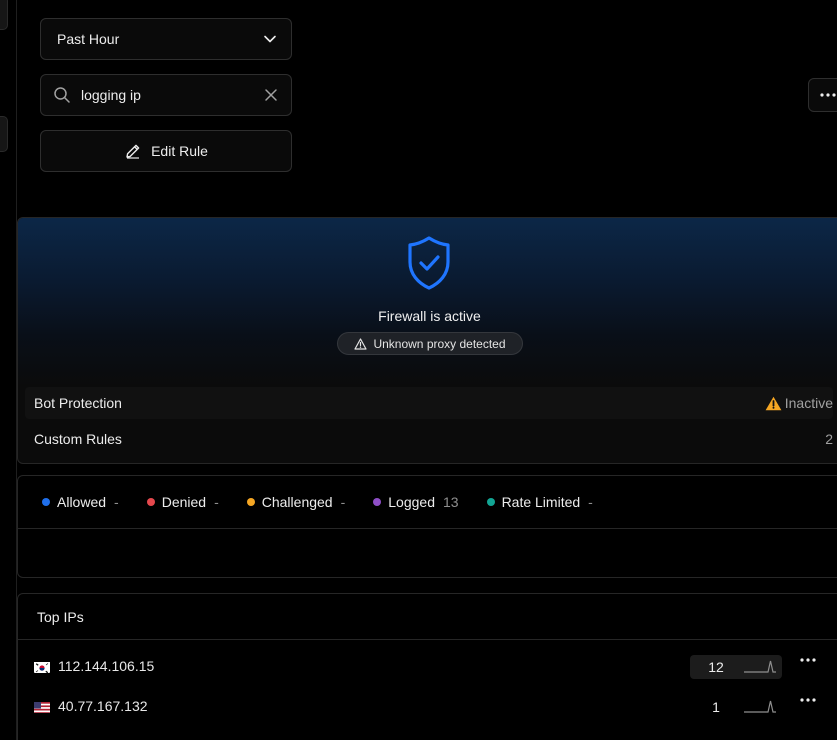 This screenshot has height=740, width=837. I want to click on edit-rule-label: Edit Rule, so click(179, 151).